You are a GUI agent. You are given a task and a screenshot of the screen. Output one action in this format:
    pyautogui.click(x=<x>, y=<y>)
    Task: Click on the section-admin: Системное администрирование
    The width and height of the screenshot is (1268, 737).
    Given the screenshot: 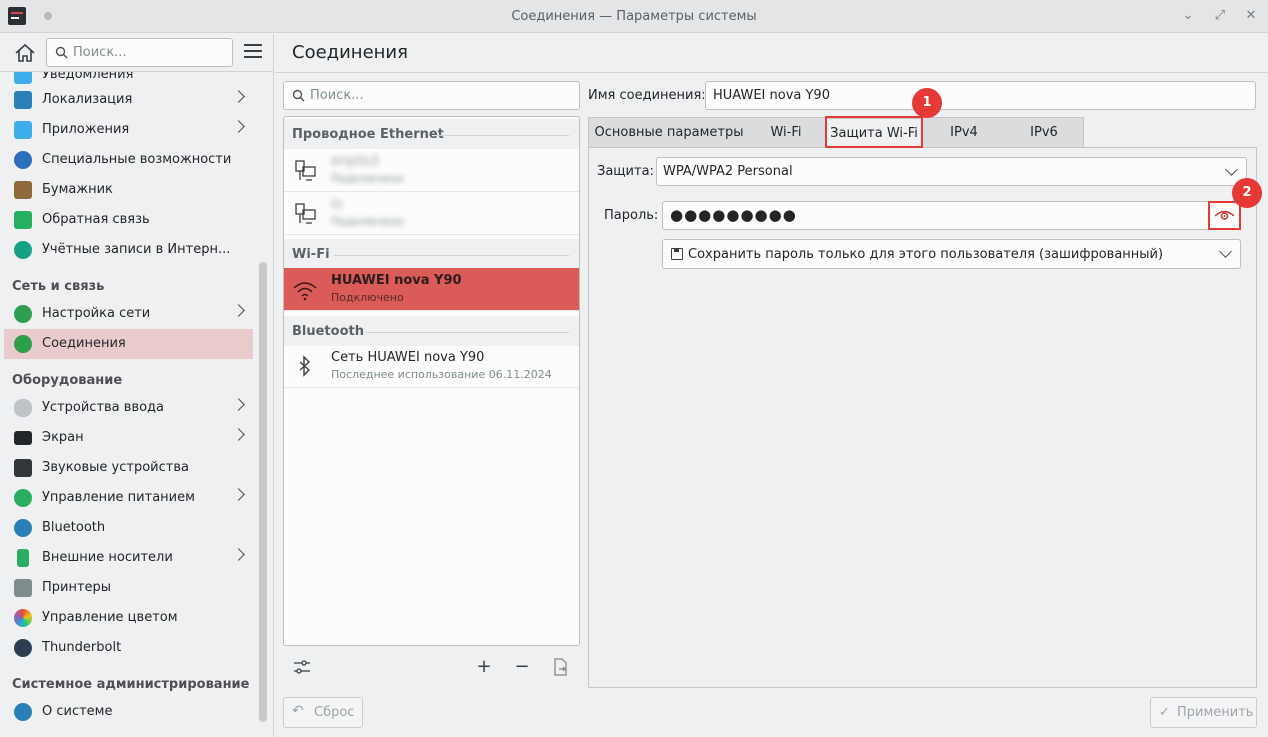 What is the action you would take?
    pyautogui.click(x=131, y=684)
    